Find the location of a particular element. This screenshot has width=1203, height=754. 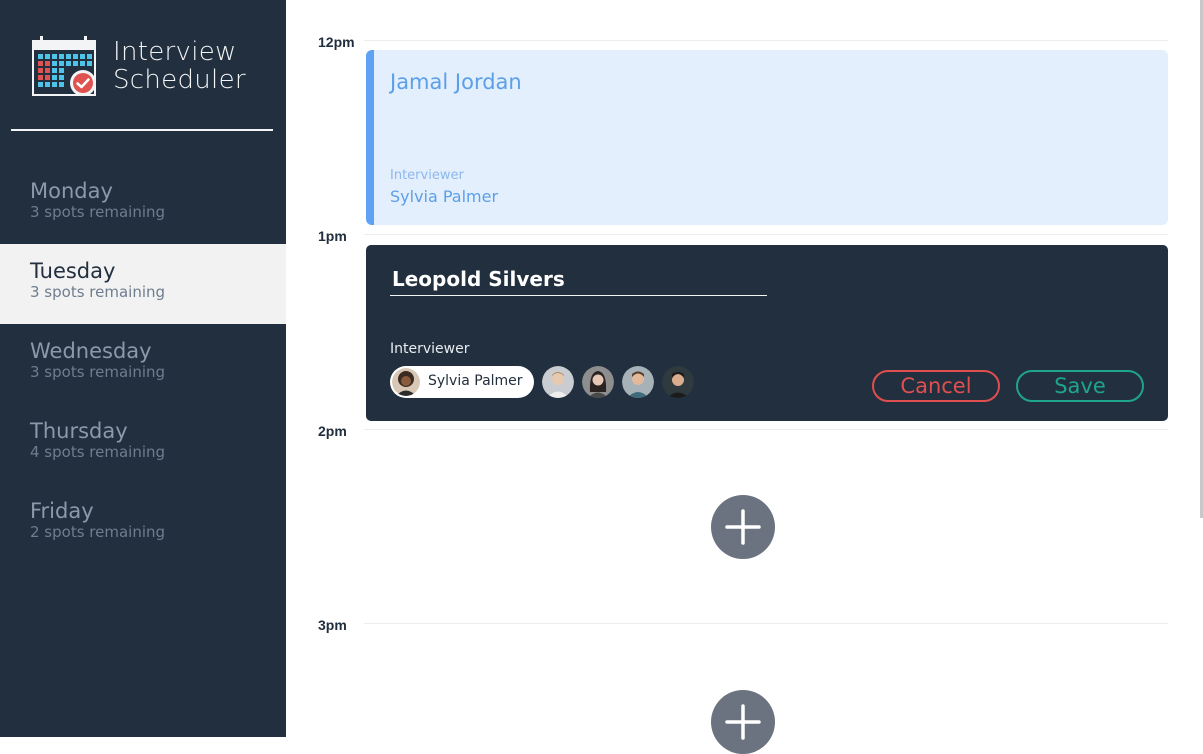

day-item-tuesday: Tuesday 3 spots remaining is located at coordinates (143, 284).